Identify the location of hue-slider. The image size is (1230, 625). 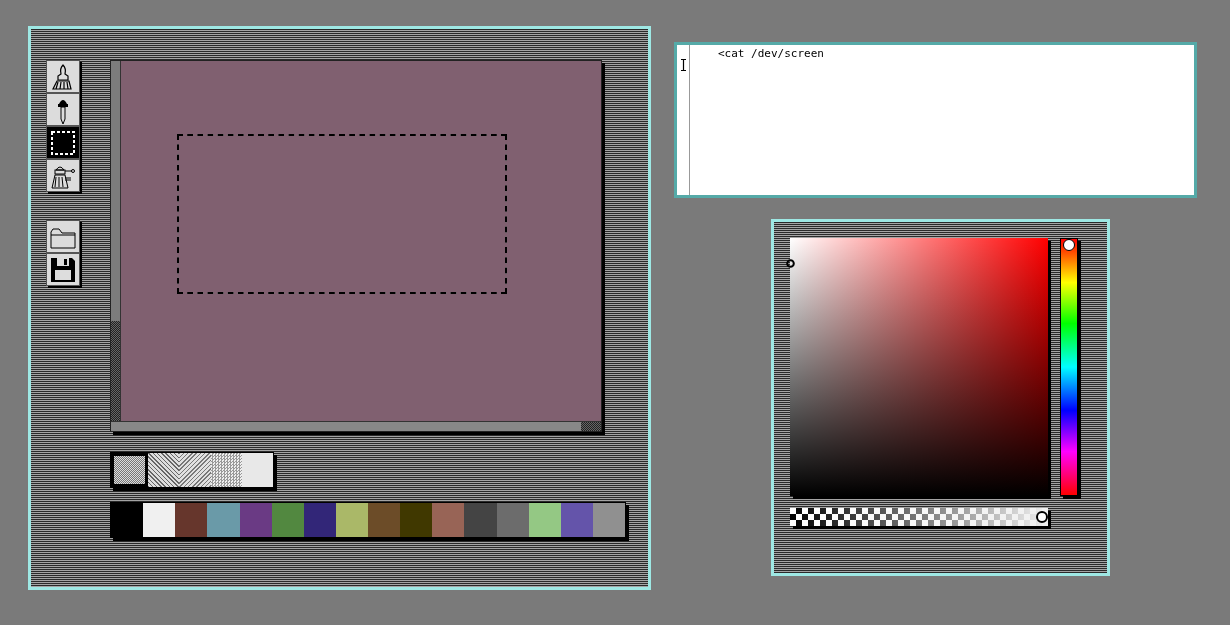
(1069, 367).